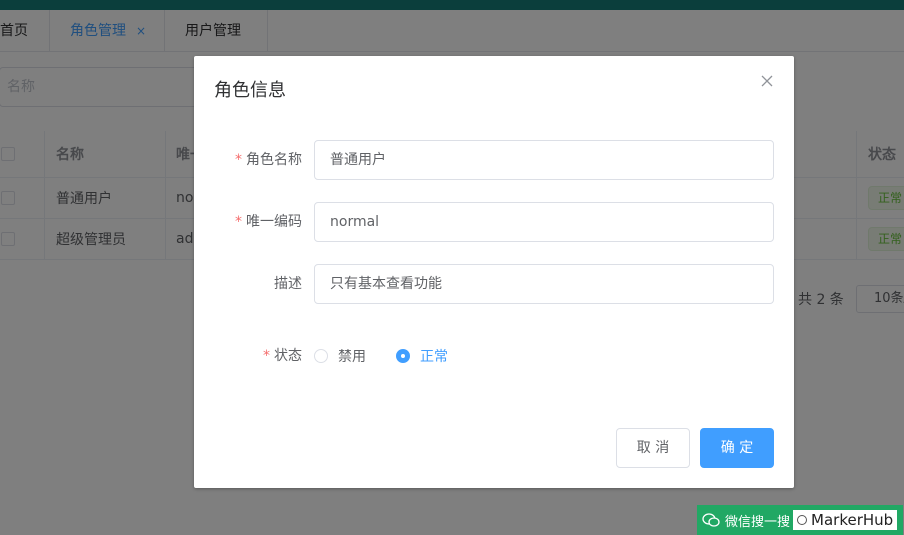 This screenshot has height=535, width=904. I want to click on description-input: 只有基本查看功能, so click(544, 284).